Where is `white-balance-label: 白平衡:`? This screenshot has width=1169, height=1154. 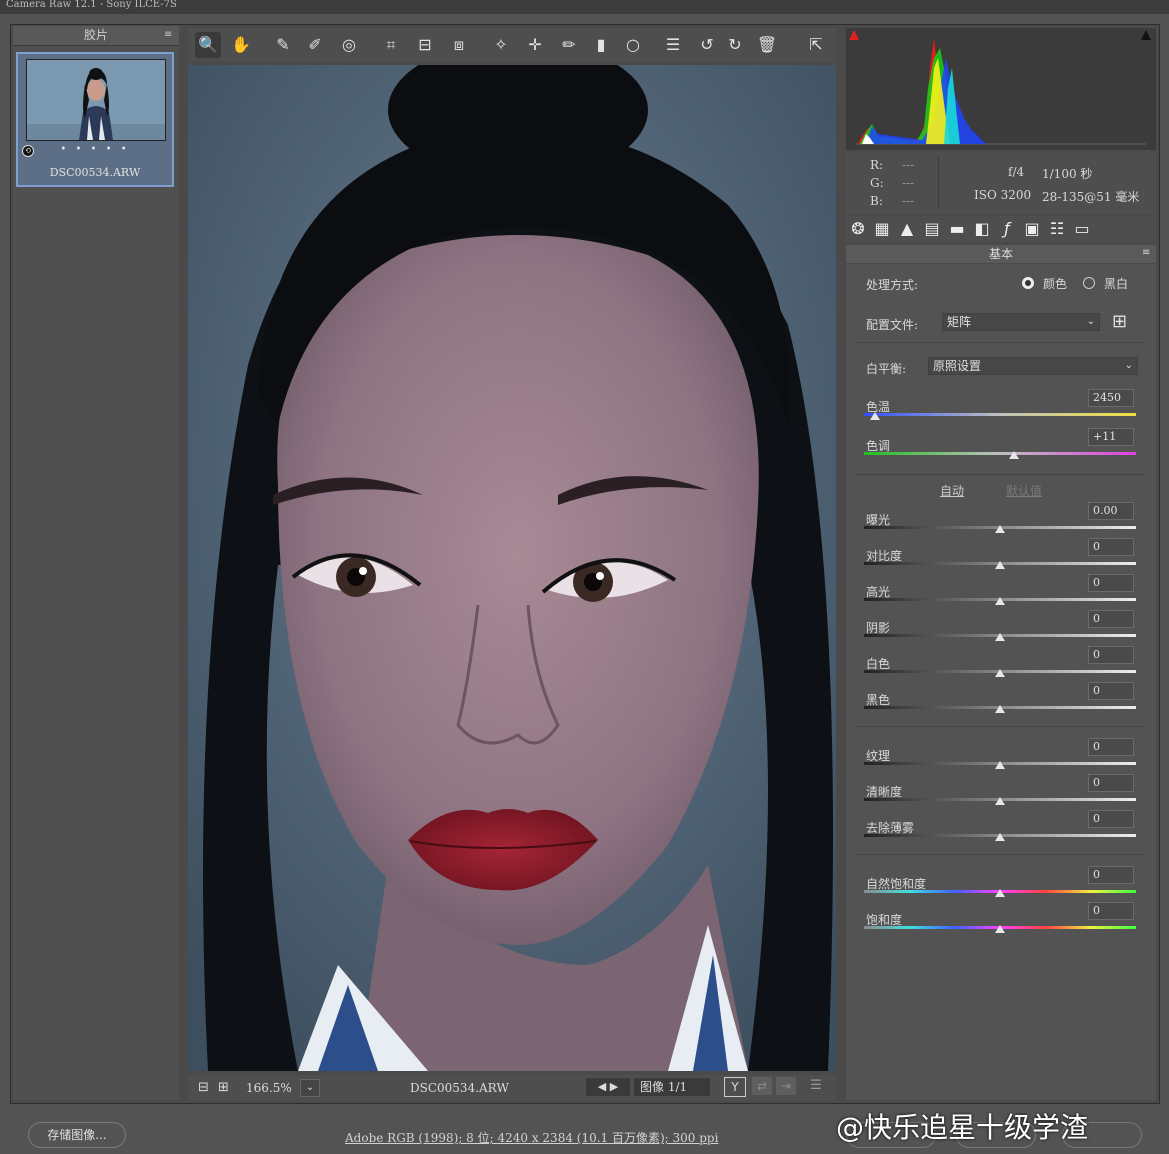 white-balance-label: 白平衡: is located at coordinates (886, 369).